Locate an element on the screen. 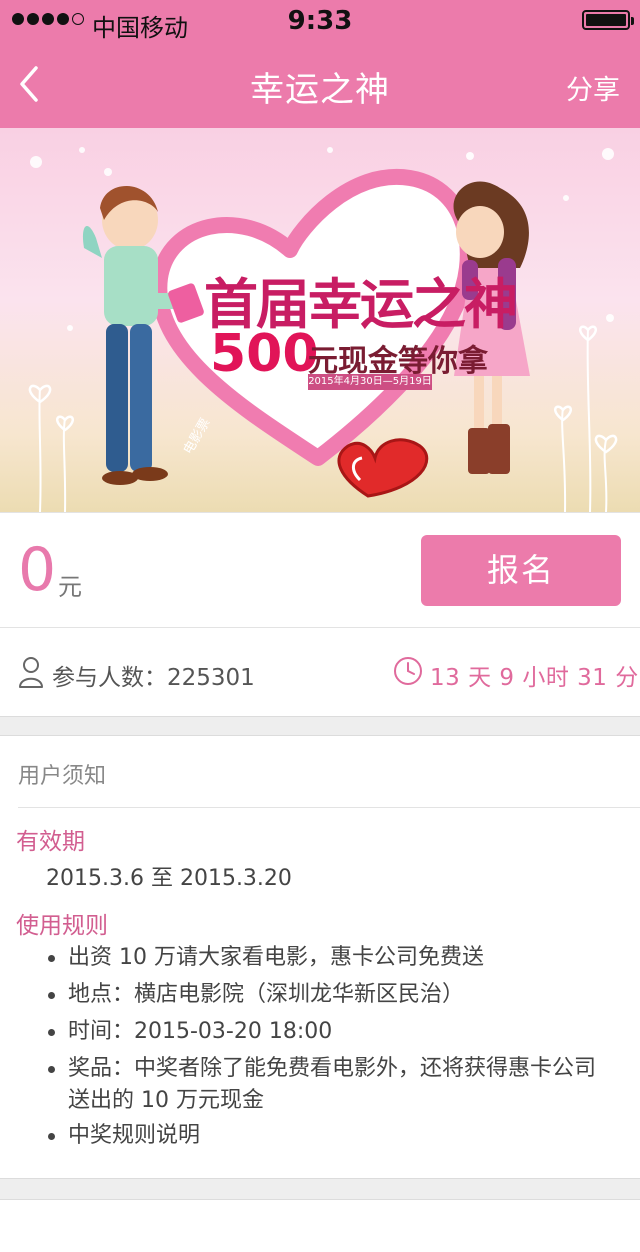  stats-row: 参与人数：225301 13 天 9 小时 31 分 is located at coordinates (320, 672).